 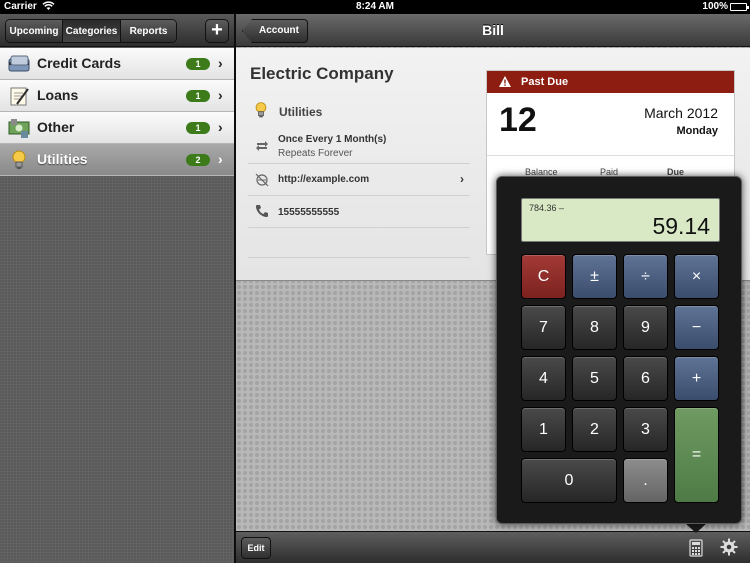 I want to click on phone-number: 15555555555, so click(x=309, y=212).